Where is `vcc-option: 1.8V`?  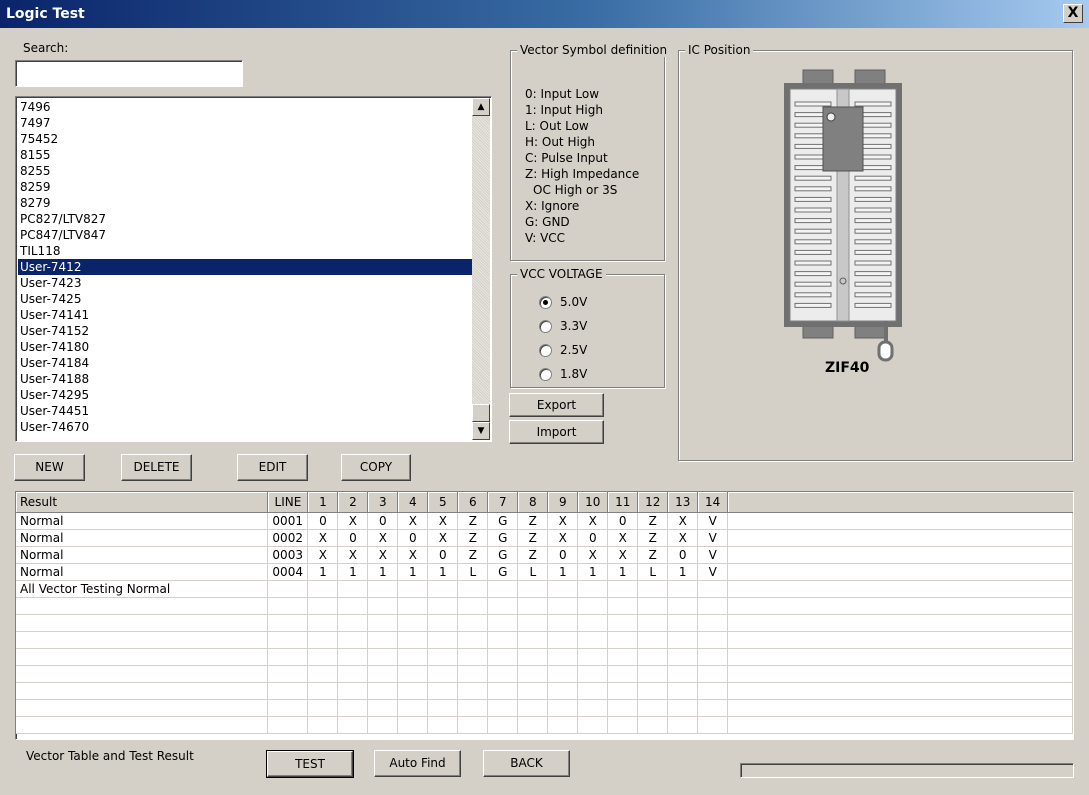 vcc-option: 1.8V is located at coordinates (563, 374).